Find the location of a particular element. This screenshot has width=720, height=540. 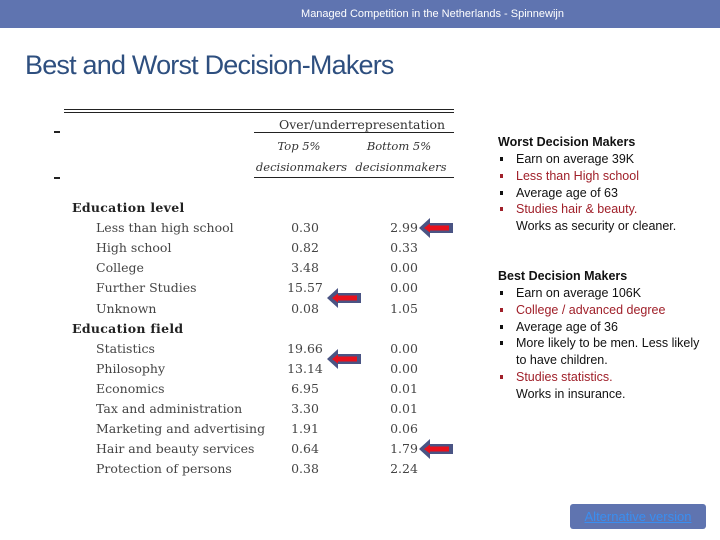

top-value: 0.30 is located at coordinates (305, 228).